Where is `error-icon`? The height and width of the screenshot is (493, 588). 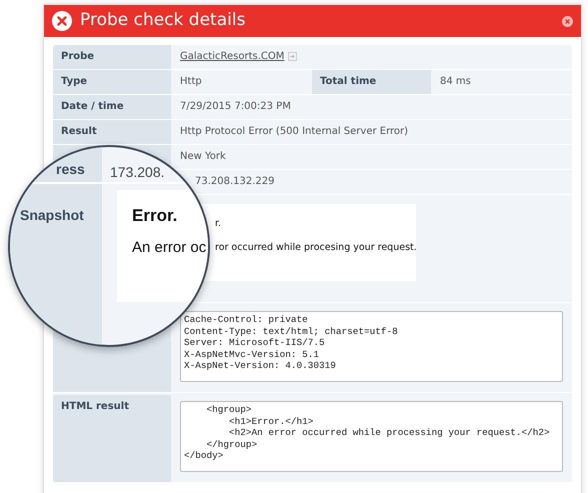 error-icon is located at coordinates (62, 21).